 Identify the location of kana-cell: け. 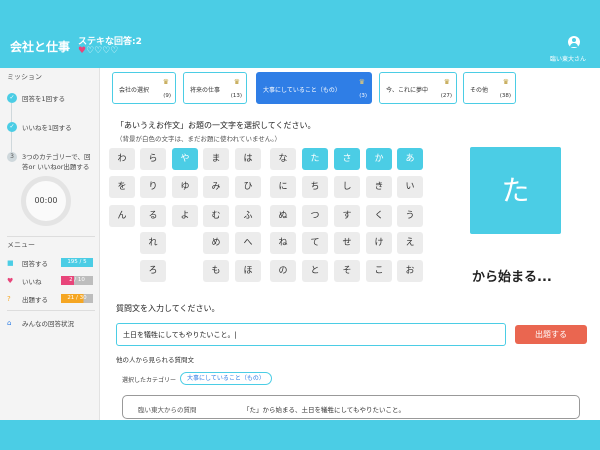
(379, 243).